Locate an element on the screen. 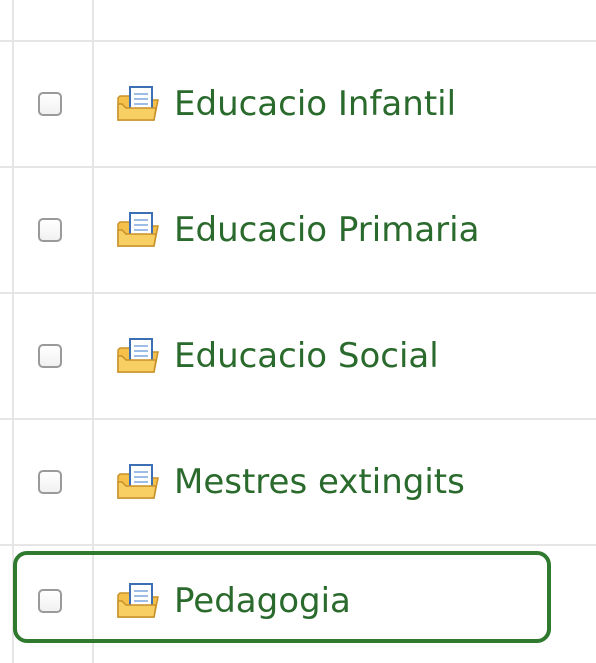 The image size is (596, 663). folder-link: Educacio Social is located at coordinates (306, 356).